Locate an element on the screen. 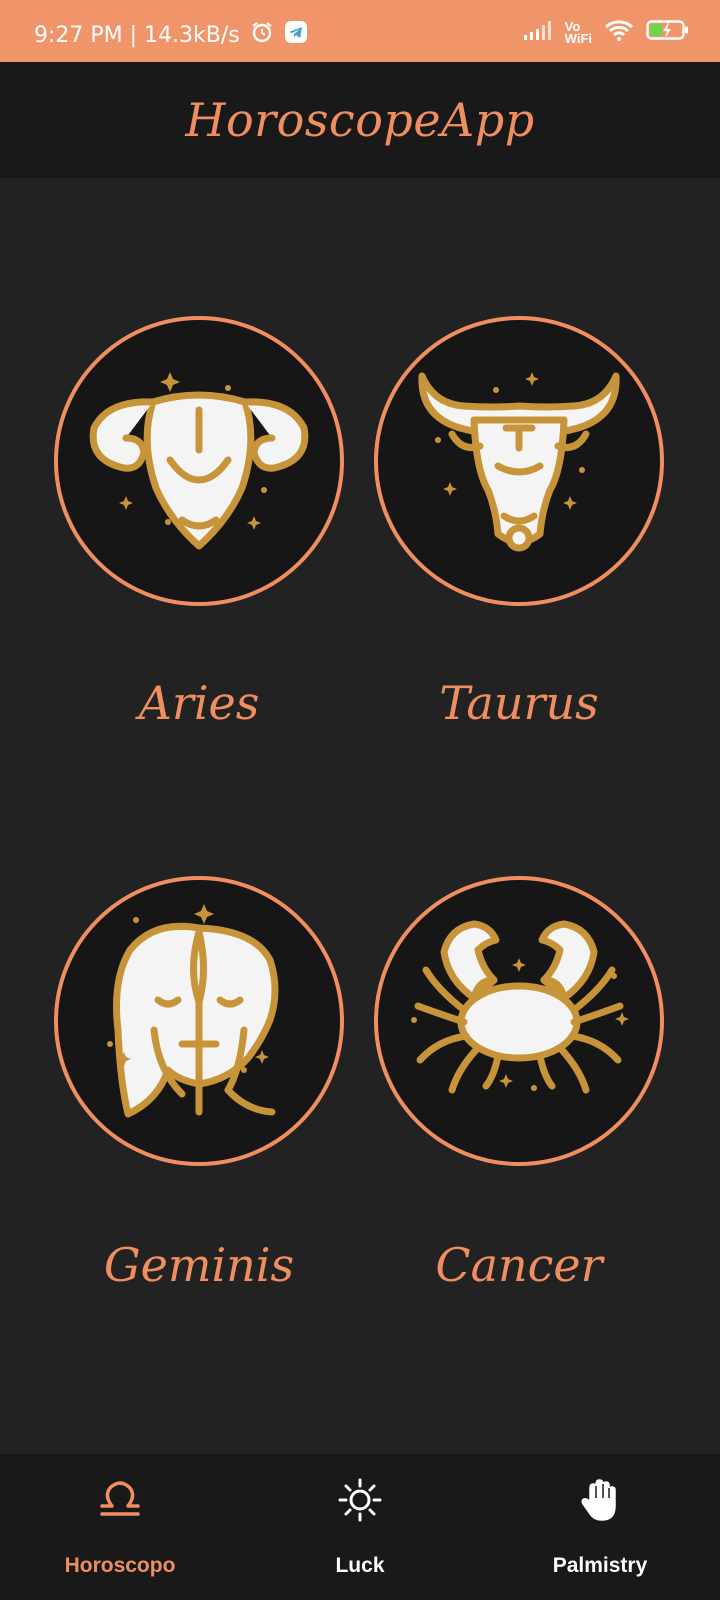 This screenshot has width=720, height=1600. sign-name: Taurus is located at coordinates (519, 703).